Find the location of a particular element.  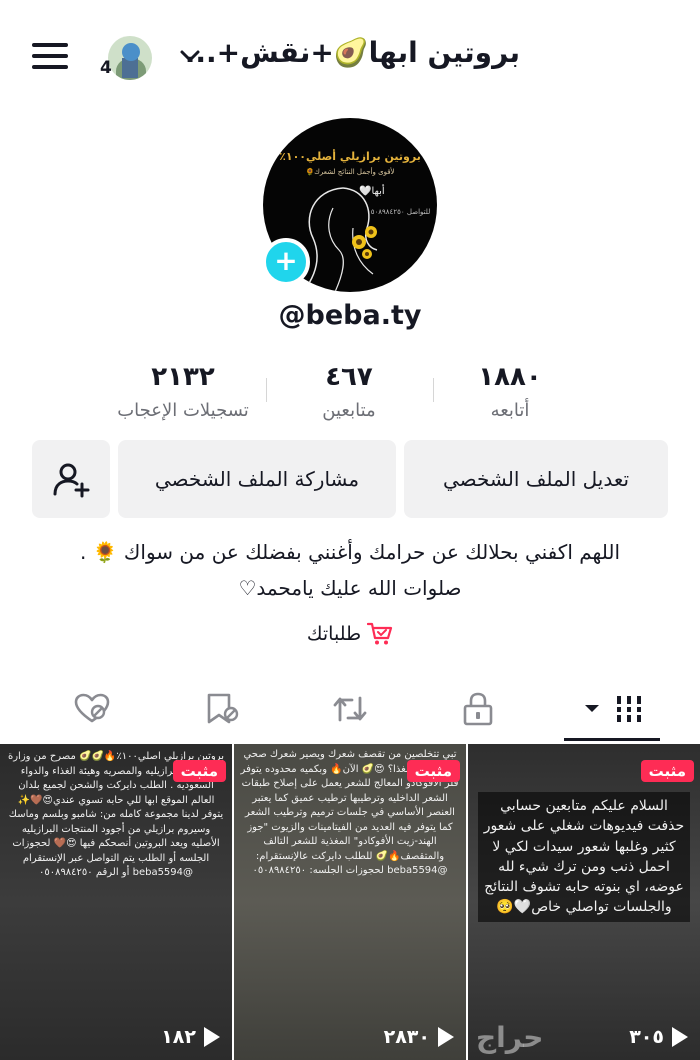

orders-label: طلباتك is located at coordinates (334, 634).